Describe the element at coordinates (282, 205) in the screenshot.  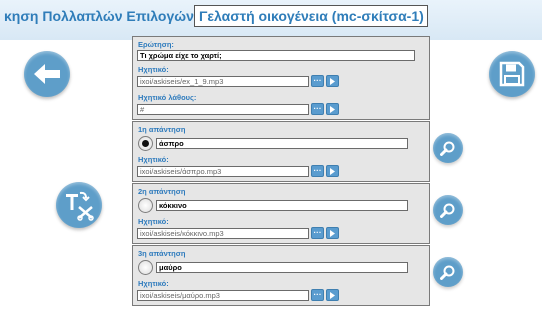
I see `answer-2-input: κόκκινο` at that location.